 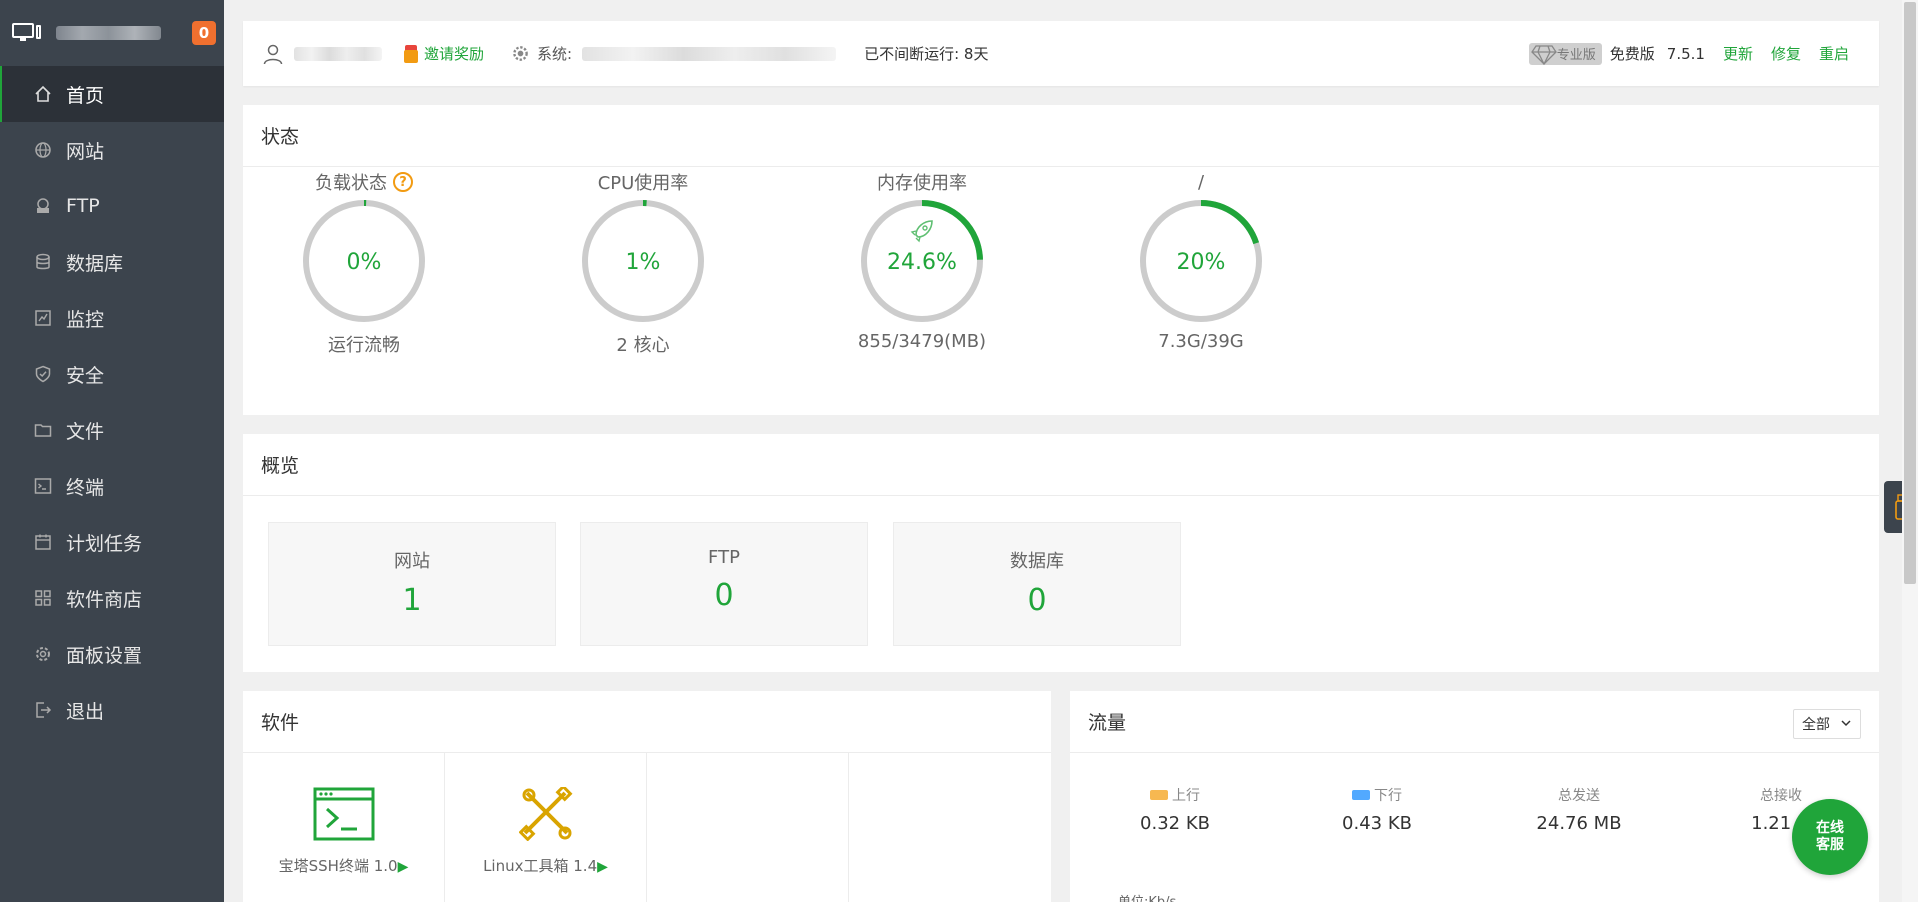 I want to click on invite-reward-label: 邀请奖励, so click(x=454, y=54).